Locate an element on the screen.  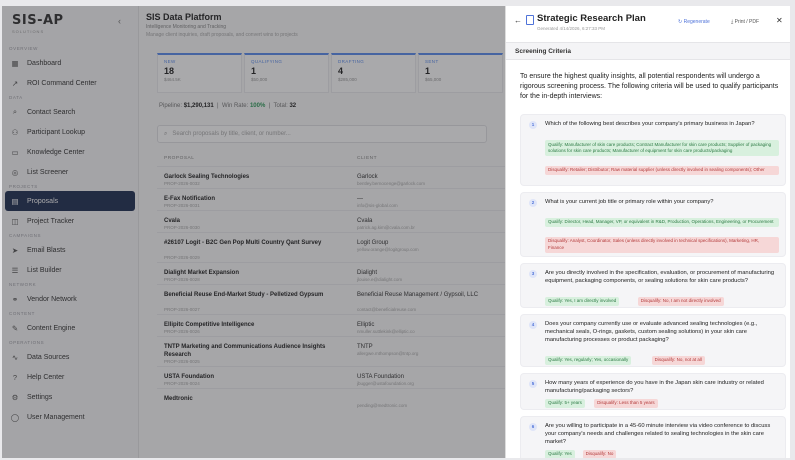
print-pdf-button: ⤓ Print / PDF is located at coordinates (745, 22).